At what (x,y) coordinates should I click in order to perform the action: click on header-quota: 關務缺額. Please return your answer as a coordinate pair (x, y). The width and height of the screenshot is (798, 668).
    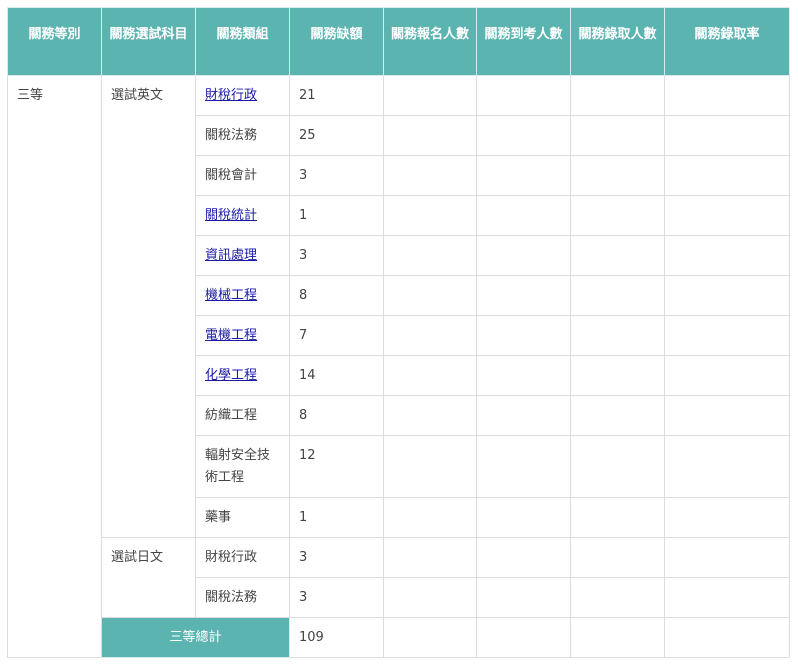
    Looking at the image, I should click on (336, 41).